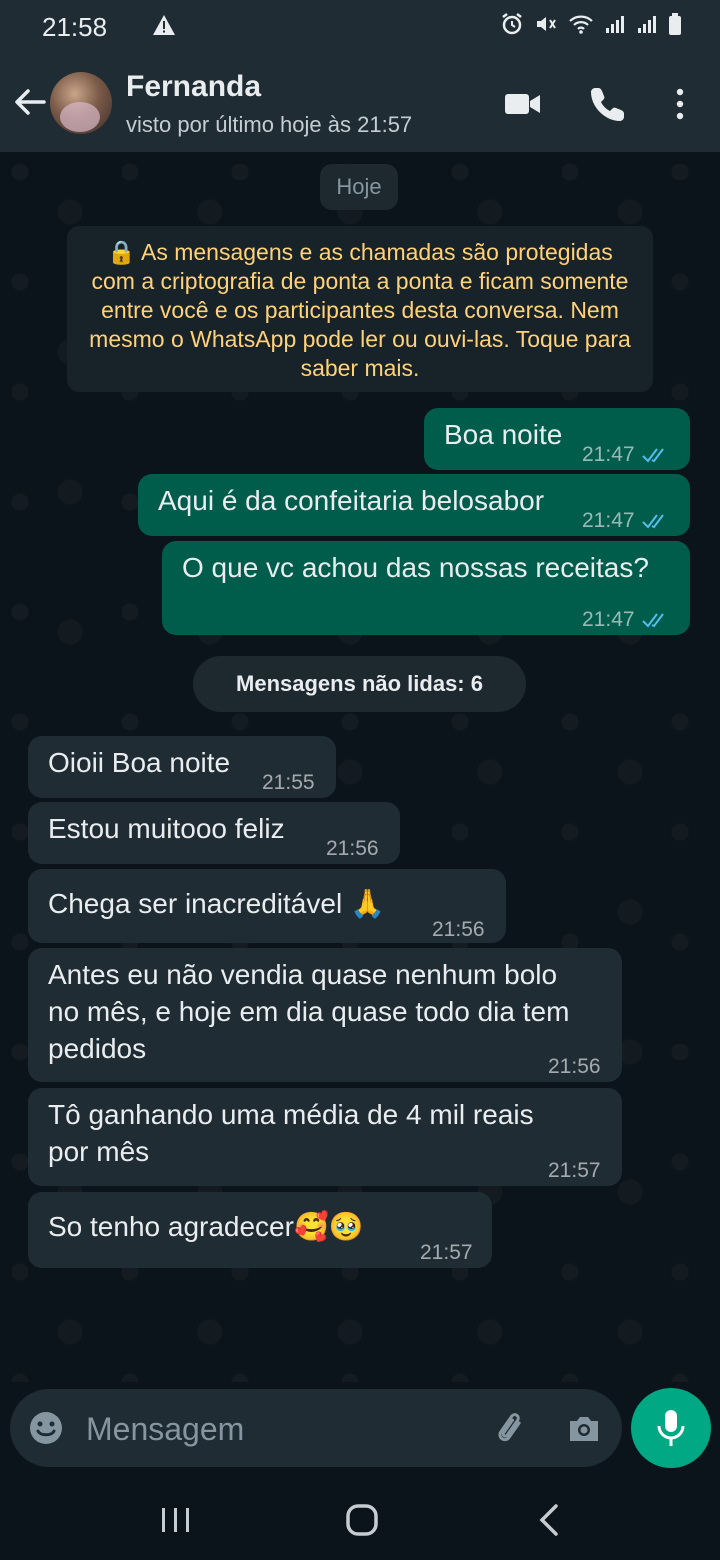 Image resolution: width=720 pixels, height=1560 pixels. I want to click on status-time: 21:58, so click(75, 27).